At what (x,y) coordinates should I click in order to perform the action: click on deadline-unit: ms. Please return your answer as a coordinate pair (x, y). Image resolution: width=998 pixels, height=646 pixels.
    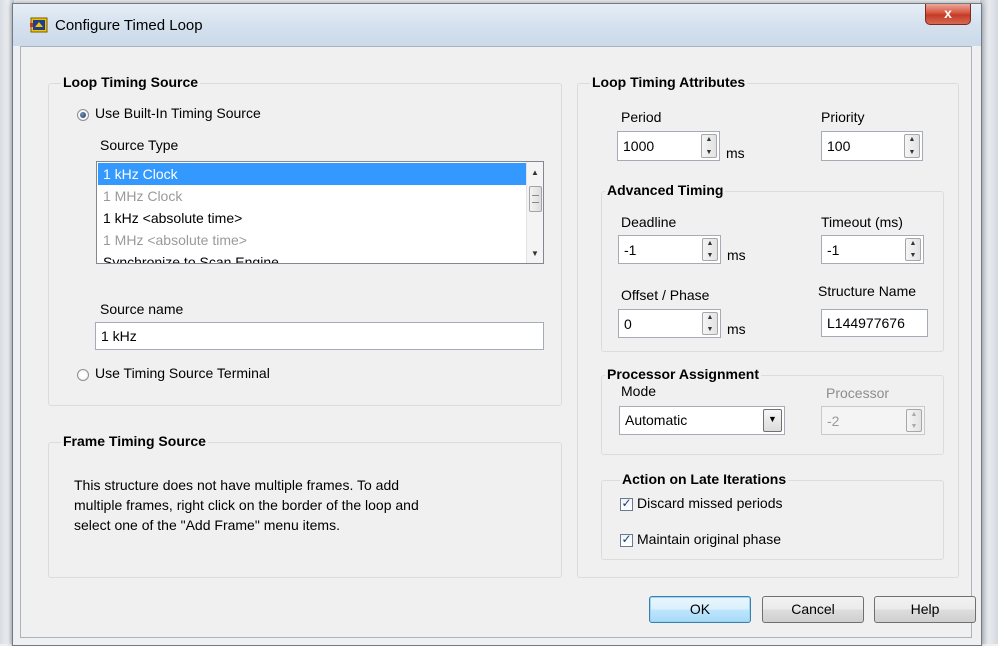
    Looking at the image, I should click on (736, 255).